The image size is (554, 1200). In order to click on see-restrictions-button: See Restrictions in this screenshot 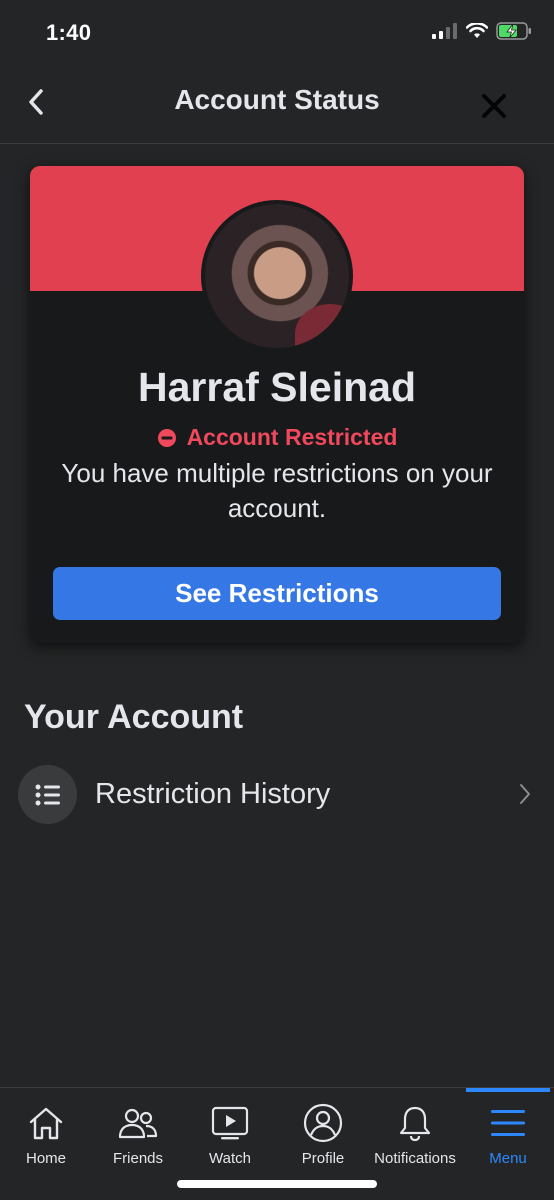, I will do `click(277, 593)`.